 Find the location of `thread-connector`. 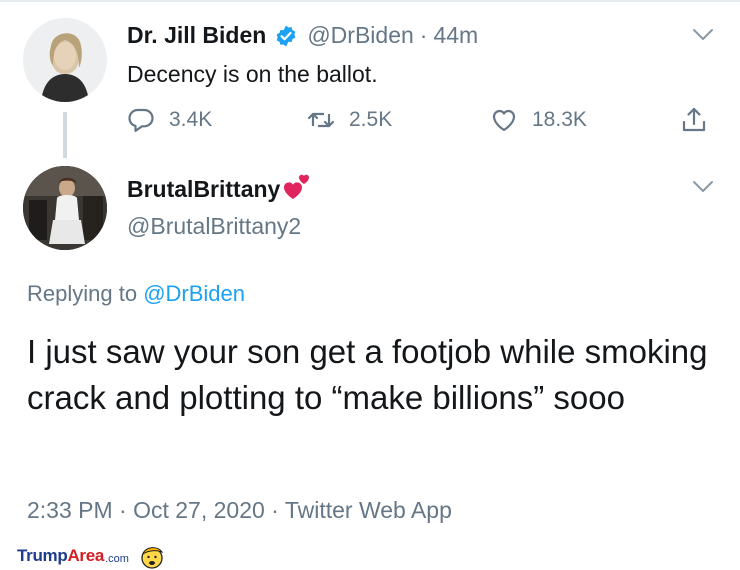

thread-connector is located at coordinates (65, 135).